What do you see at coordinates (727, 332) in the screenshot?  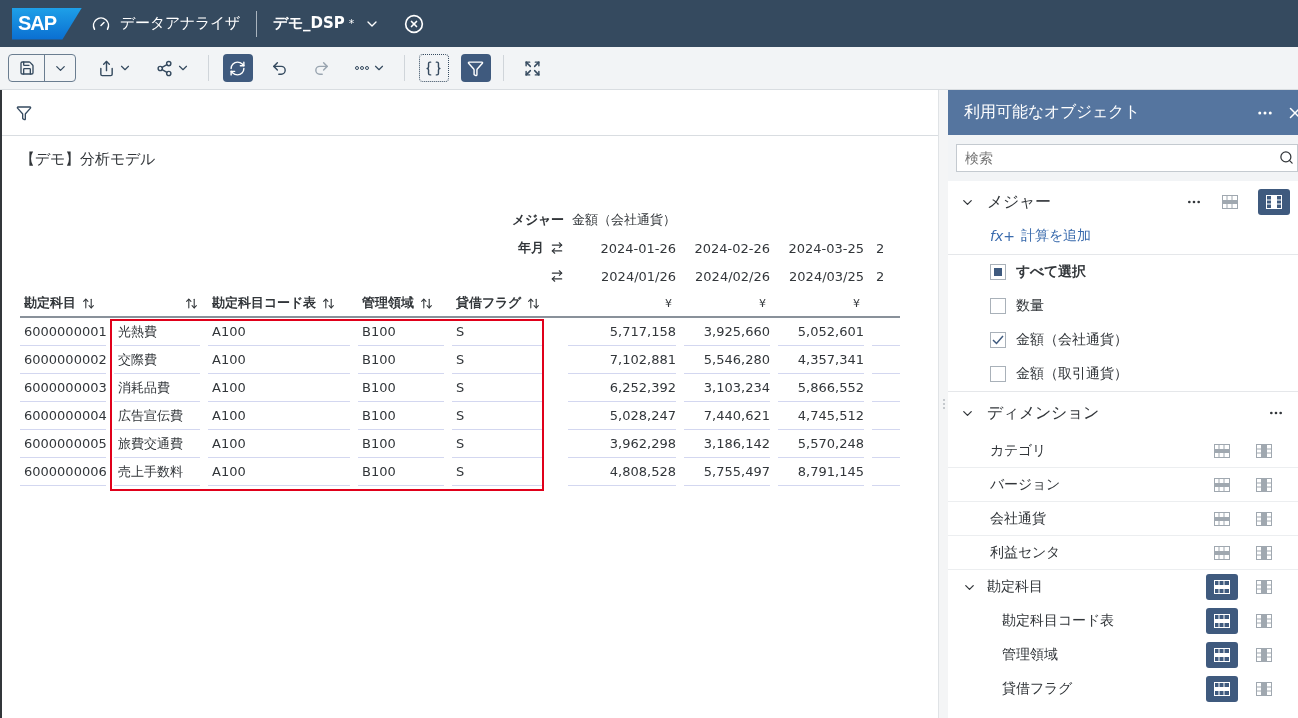 I see `table-cell: 3,925,660` at bounding box center [727, 332].